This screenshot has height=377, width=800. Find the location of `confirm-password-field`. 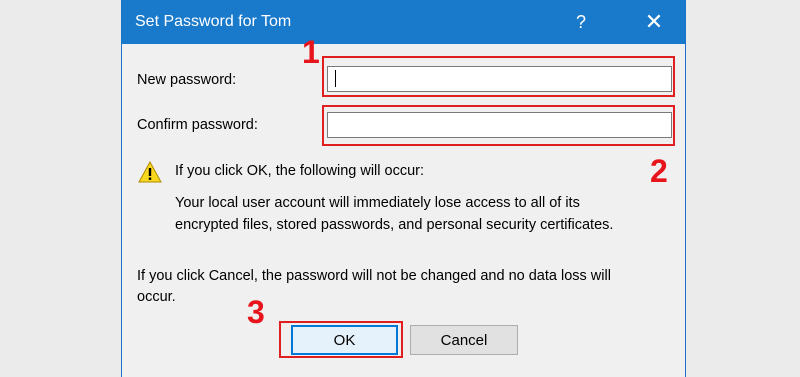

confirm-password-field is located at coordinates (499, 125).